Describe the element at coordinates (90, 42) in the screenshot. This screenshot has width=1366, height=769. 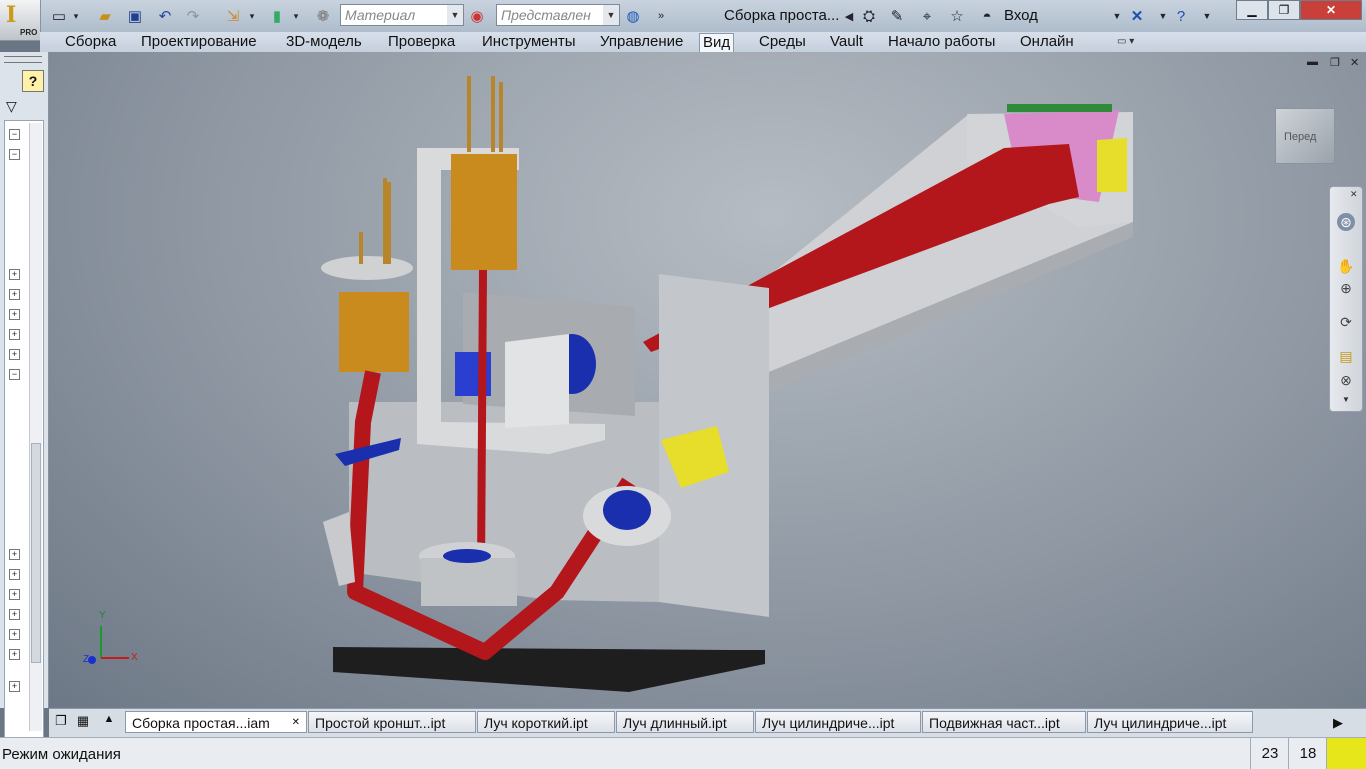
I see `tab-assembly: Сборка` at that location.